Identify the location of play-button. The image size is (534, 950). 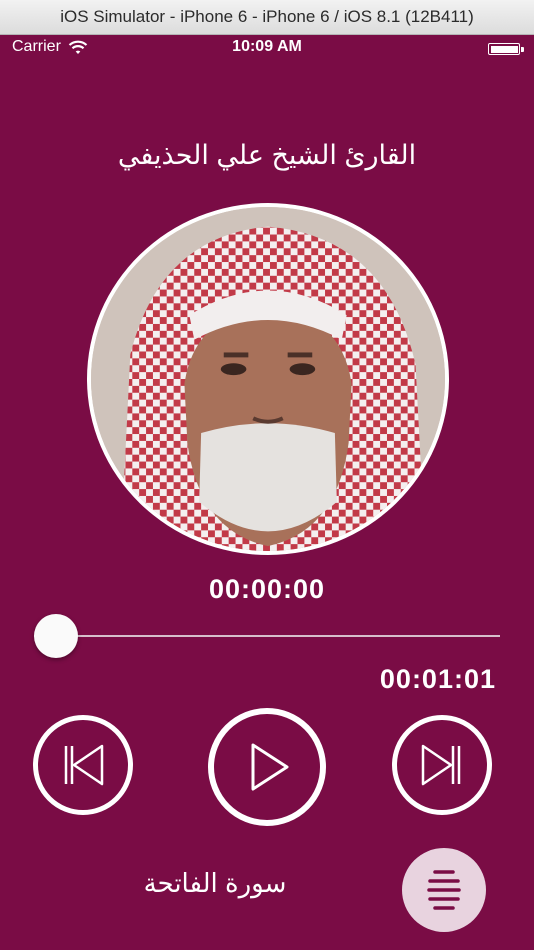
(267, 767).